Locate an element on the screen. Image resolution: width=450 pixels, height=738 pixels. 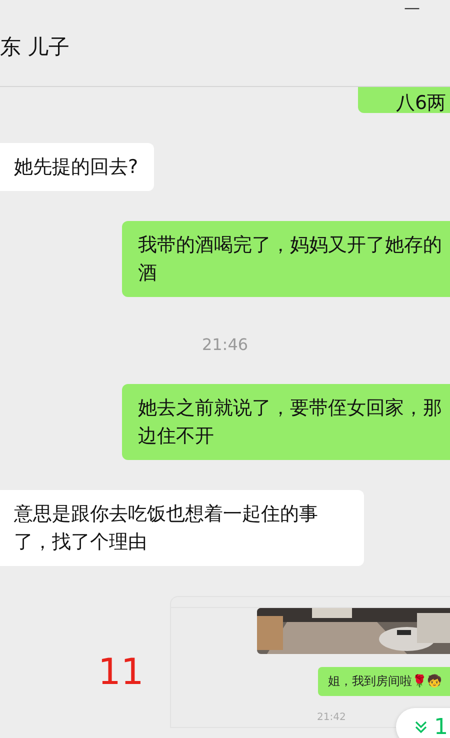
message-bubble: 八6两 is located at coordinates (404, 100).